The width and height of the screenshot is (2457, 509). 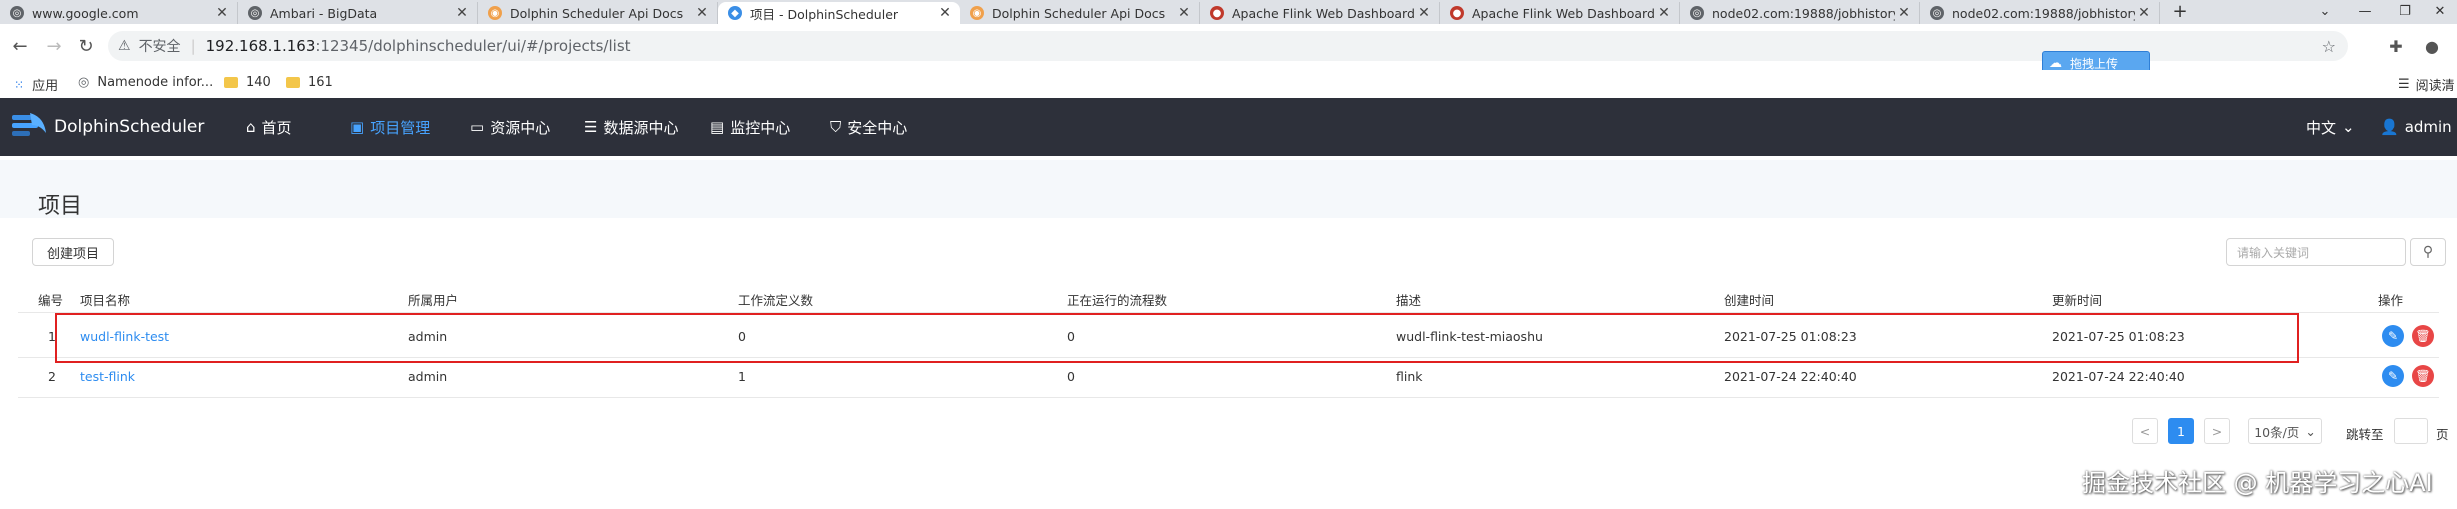 I want to click on page-1-button: 1, so click(x=2181, y=431).